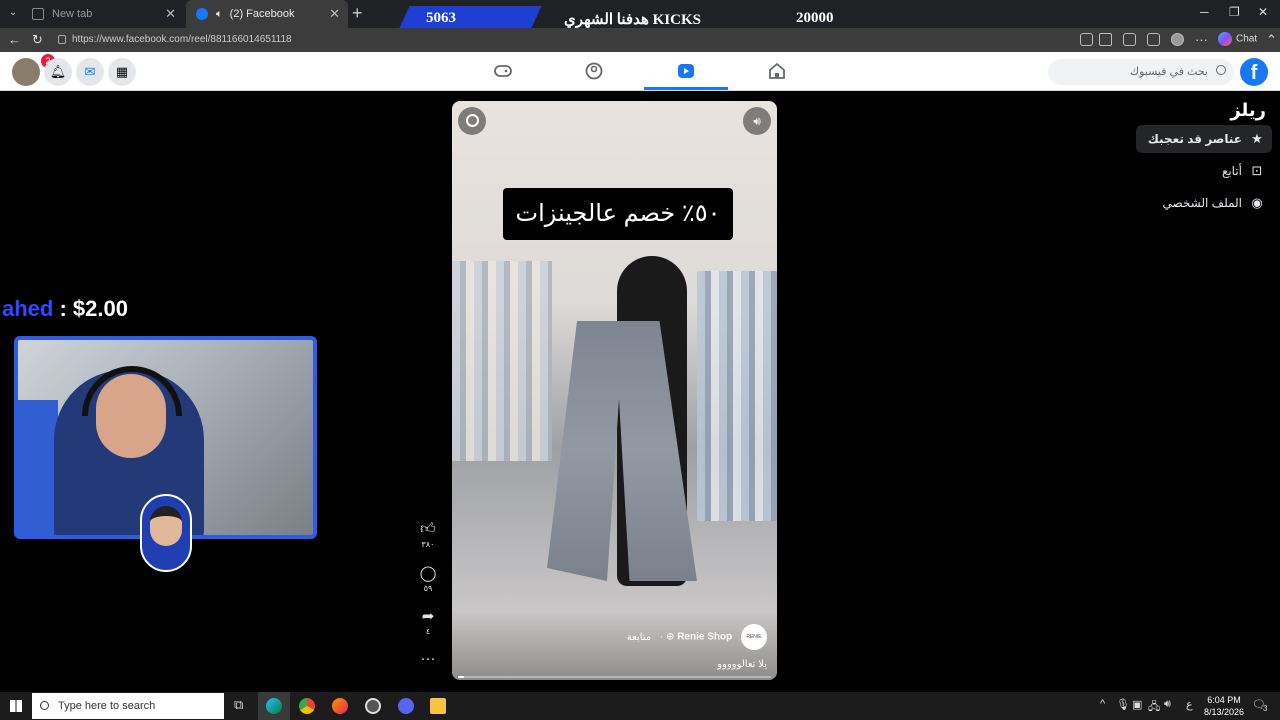 The height and width of the screenshot is (720, 1280). What do you see at coordinates (428, 528) in the screenshot?
I see `like-icon: 👍︎` at bounding box center [428, 528].